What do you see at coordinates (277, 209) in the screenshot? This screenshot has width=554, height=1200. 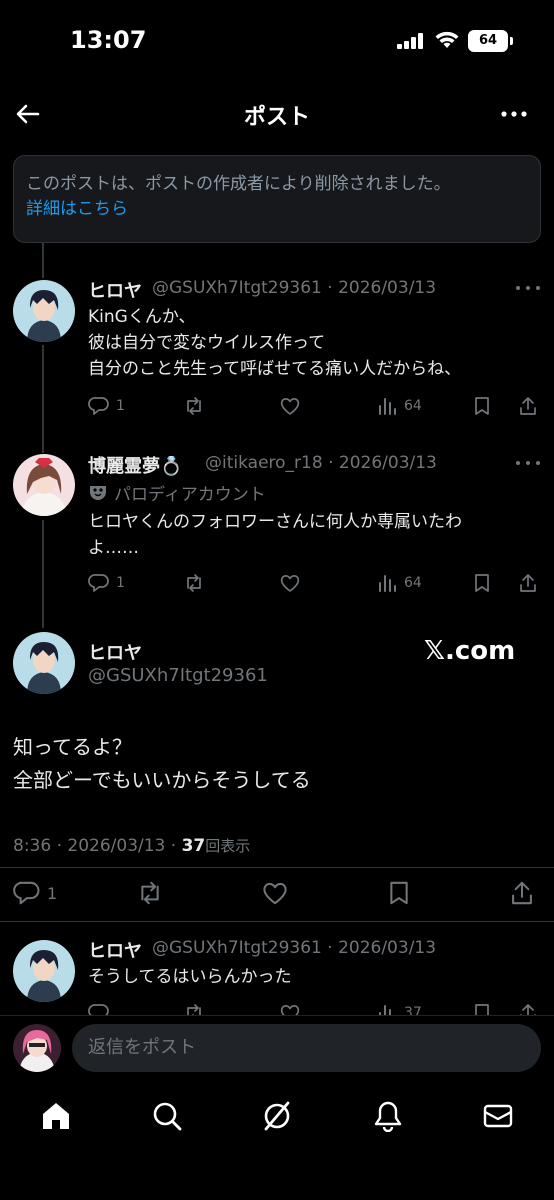 I see `learn-more-link: 詳細はこちら` at bounding box center [277, 209].